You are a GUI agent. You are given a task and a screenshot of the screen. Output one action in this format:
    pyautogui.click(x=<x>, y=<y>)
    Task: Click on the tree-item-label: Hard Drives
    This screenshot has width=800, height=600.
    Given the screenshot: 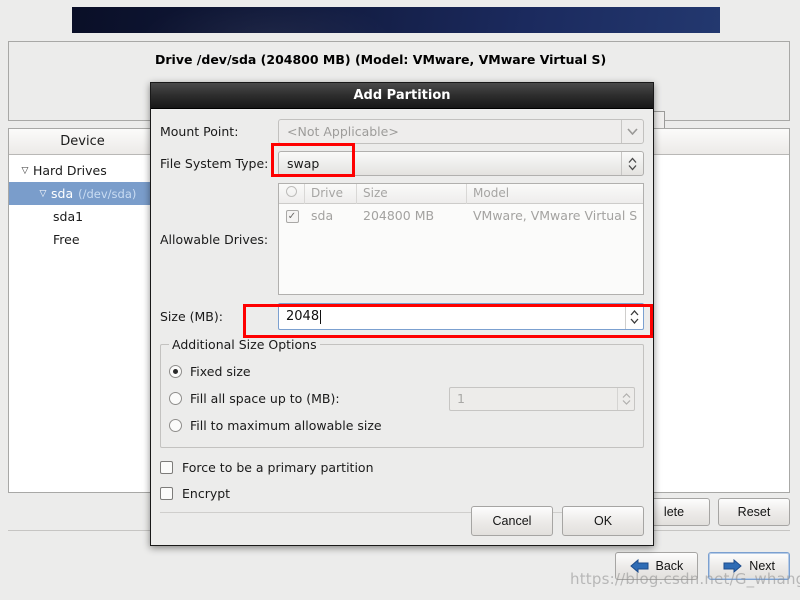 What is the action you would take?
    pyautogui.click(x=70, y=170)
    